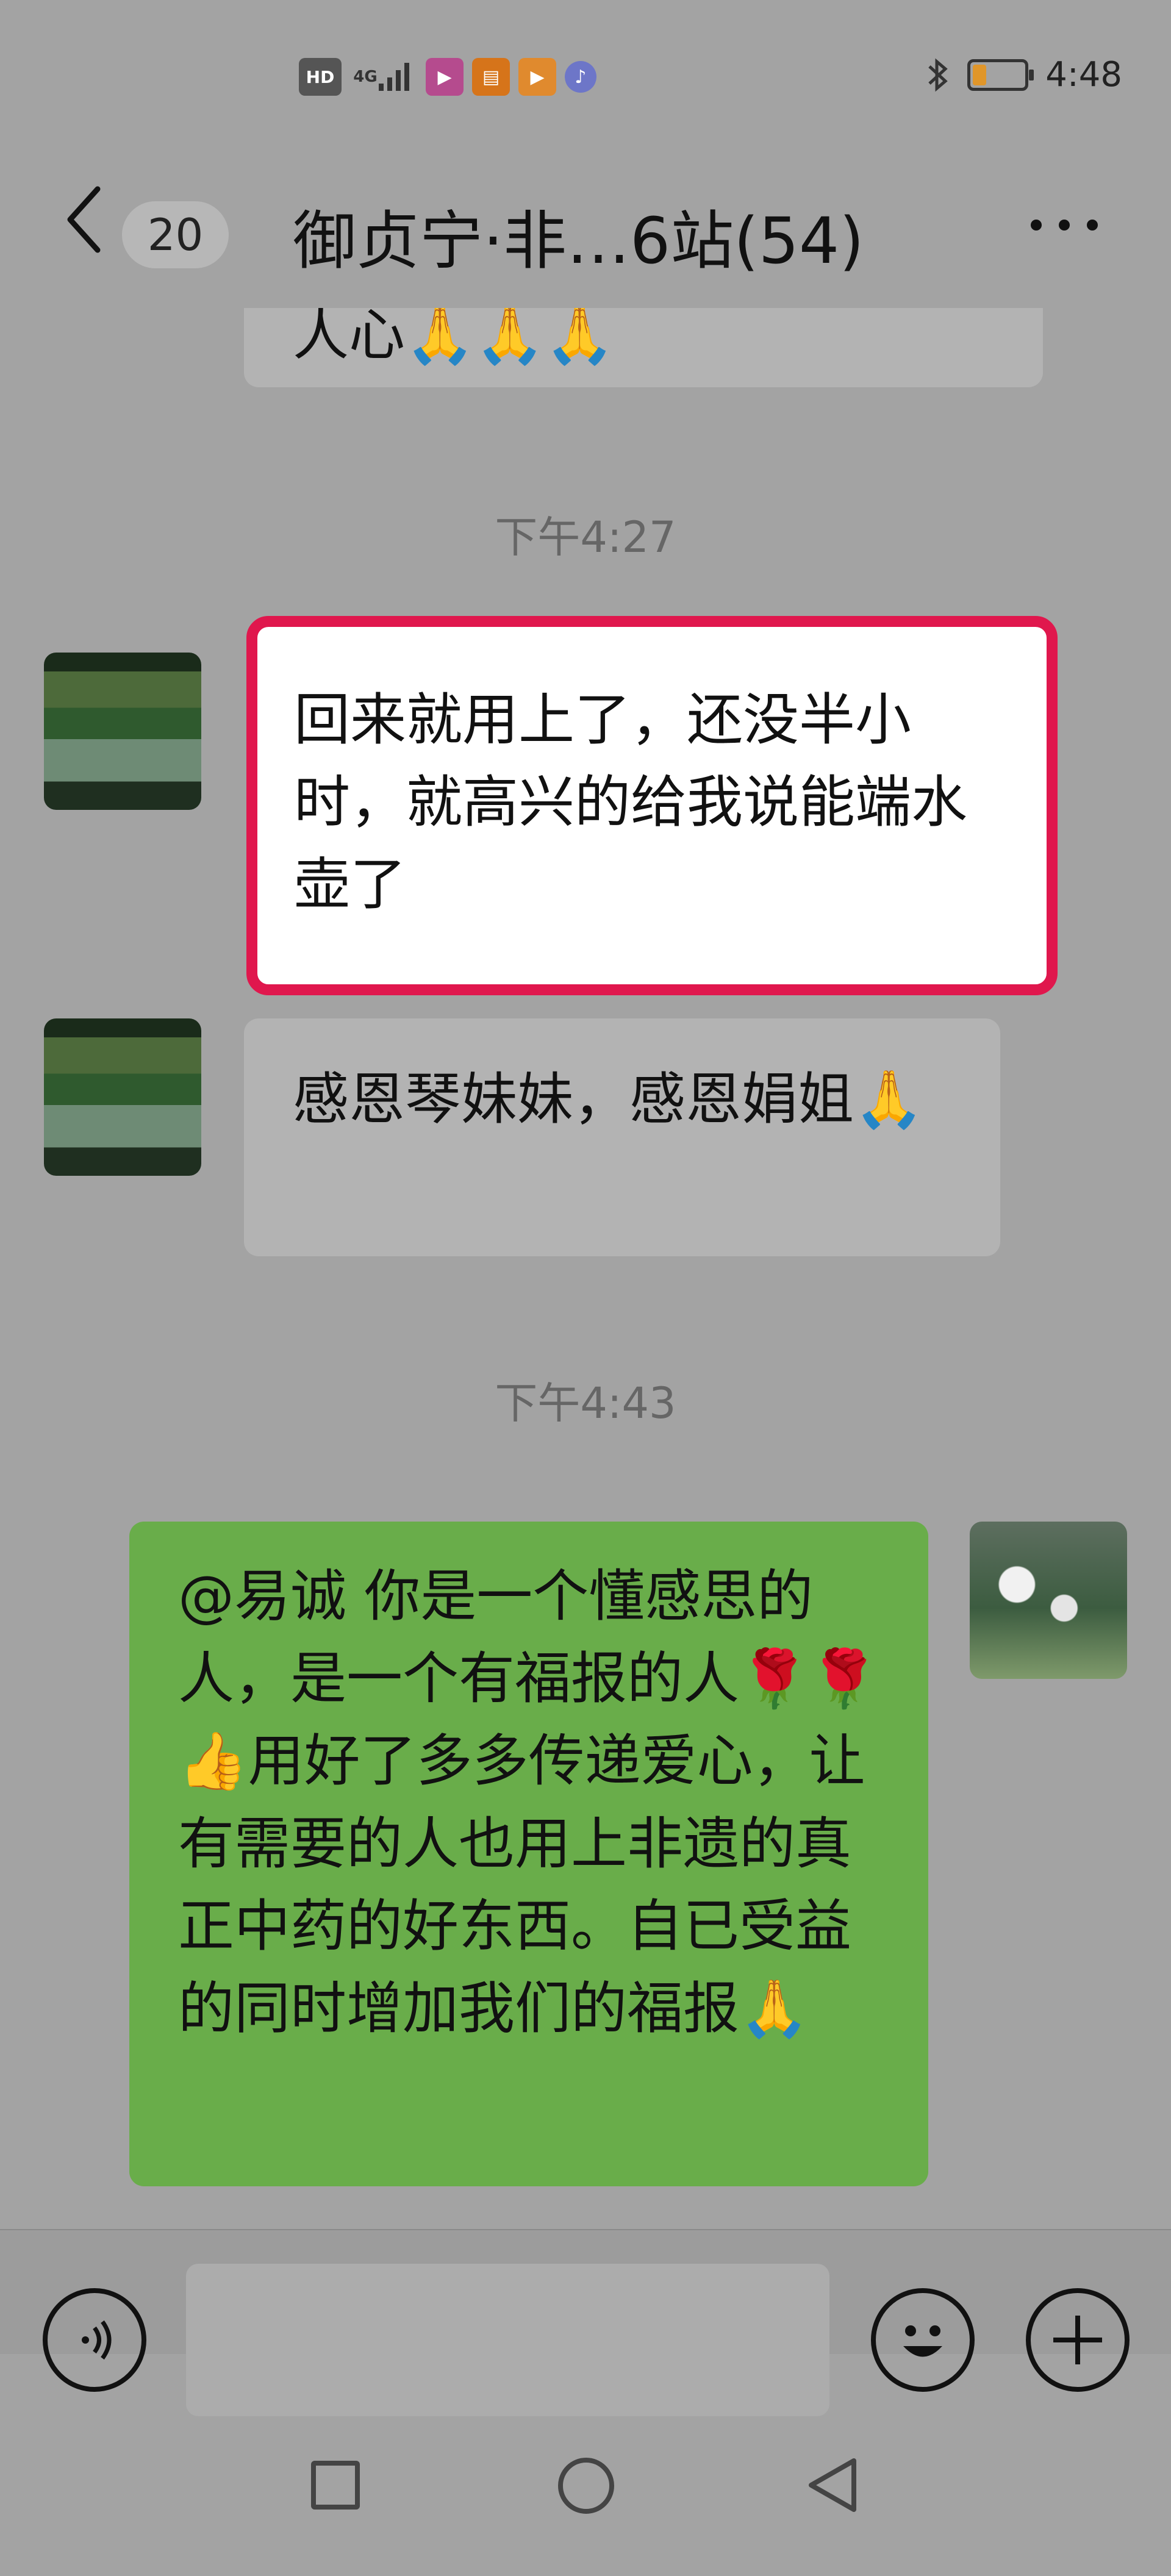 This screenshot has width=1171, height=2576. What do you see at coordinates (175, 234) in the screenshot?
I see `unread-count-badge: 20` at bounding box center [175, 234].